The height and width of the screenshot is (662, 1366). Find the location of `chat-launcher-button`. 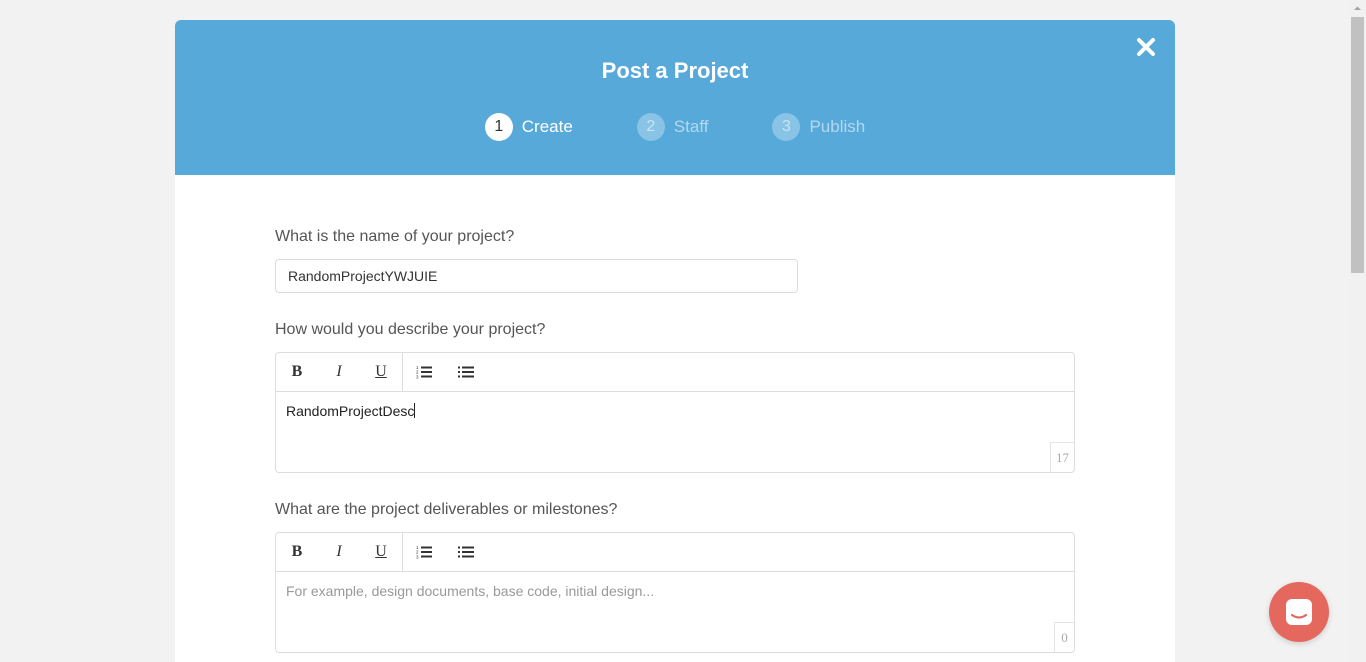

chat-launcher-button is located at coordinates (1299, 612).